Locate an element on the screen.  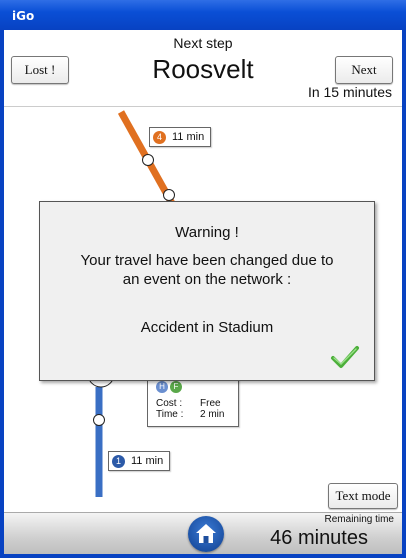
h-facility-icon: H is located at coordinates (162, 387).